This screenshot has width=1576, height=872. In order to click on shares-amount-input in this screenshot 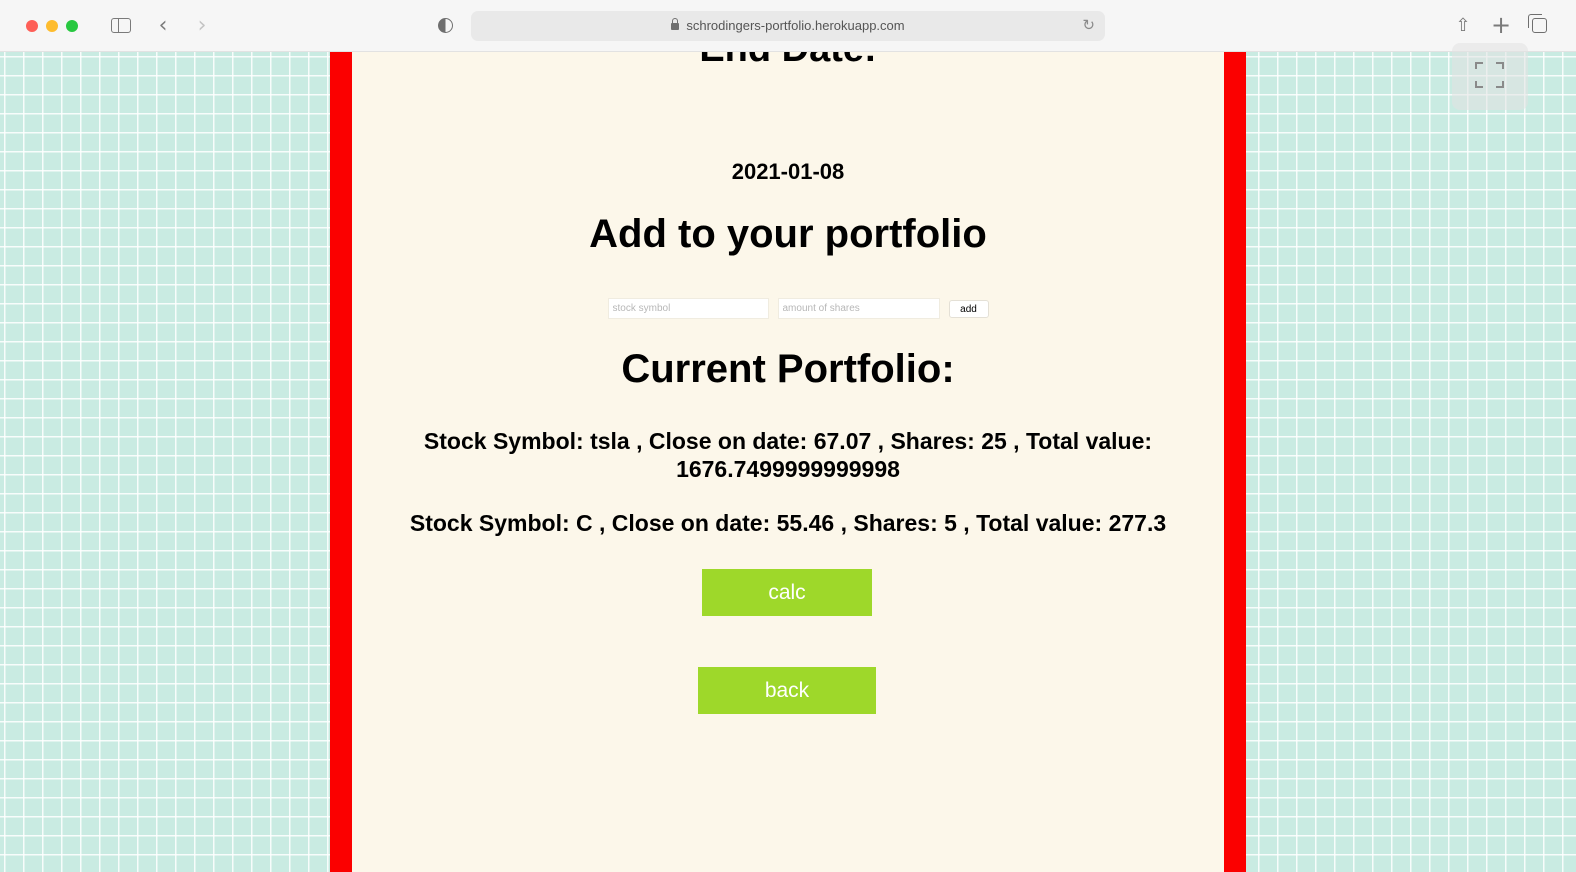, I will do `click(858, 308)`.